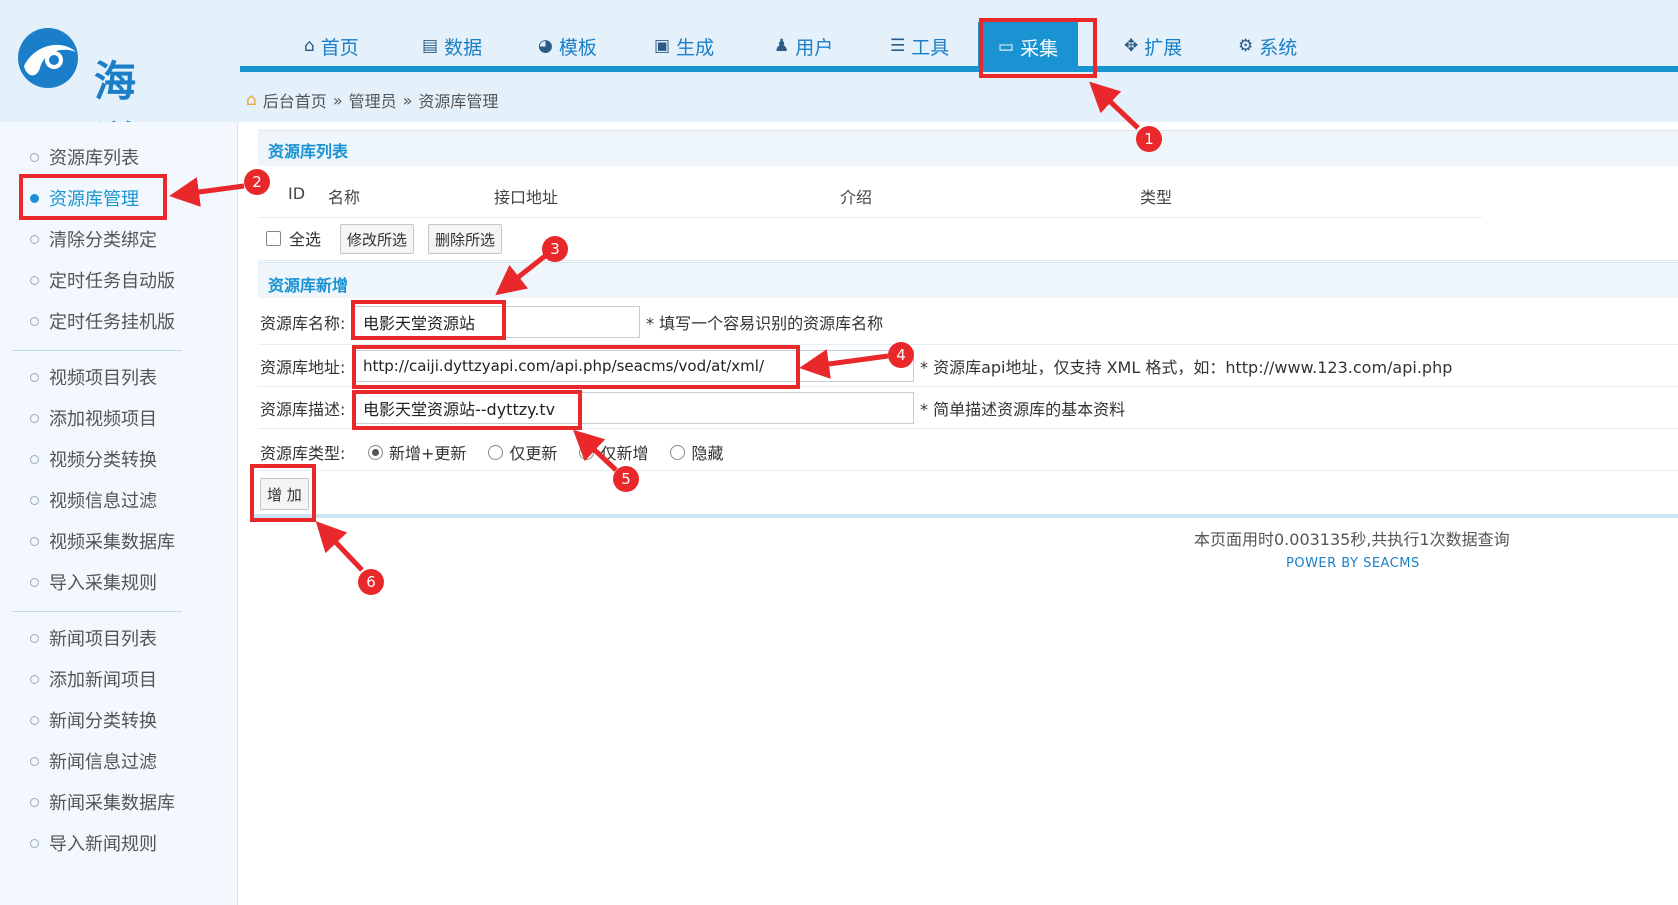 This screenshot has width=1678, height=905. What do you see at coordinates (626, 479) in the screenshot?
I see `annotation-badge-5: 5` at bounding box center [626, 479].